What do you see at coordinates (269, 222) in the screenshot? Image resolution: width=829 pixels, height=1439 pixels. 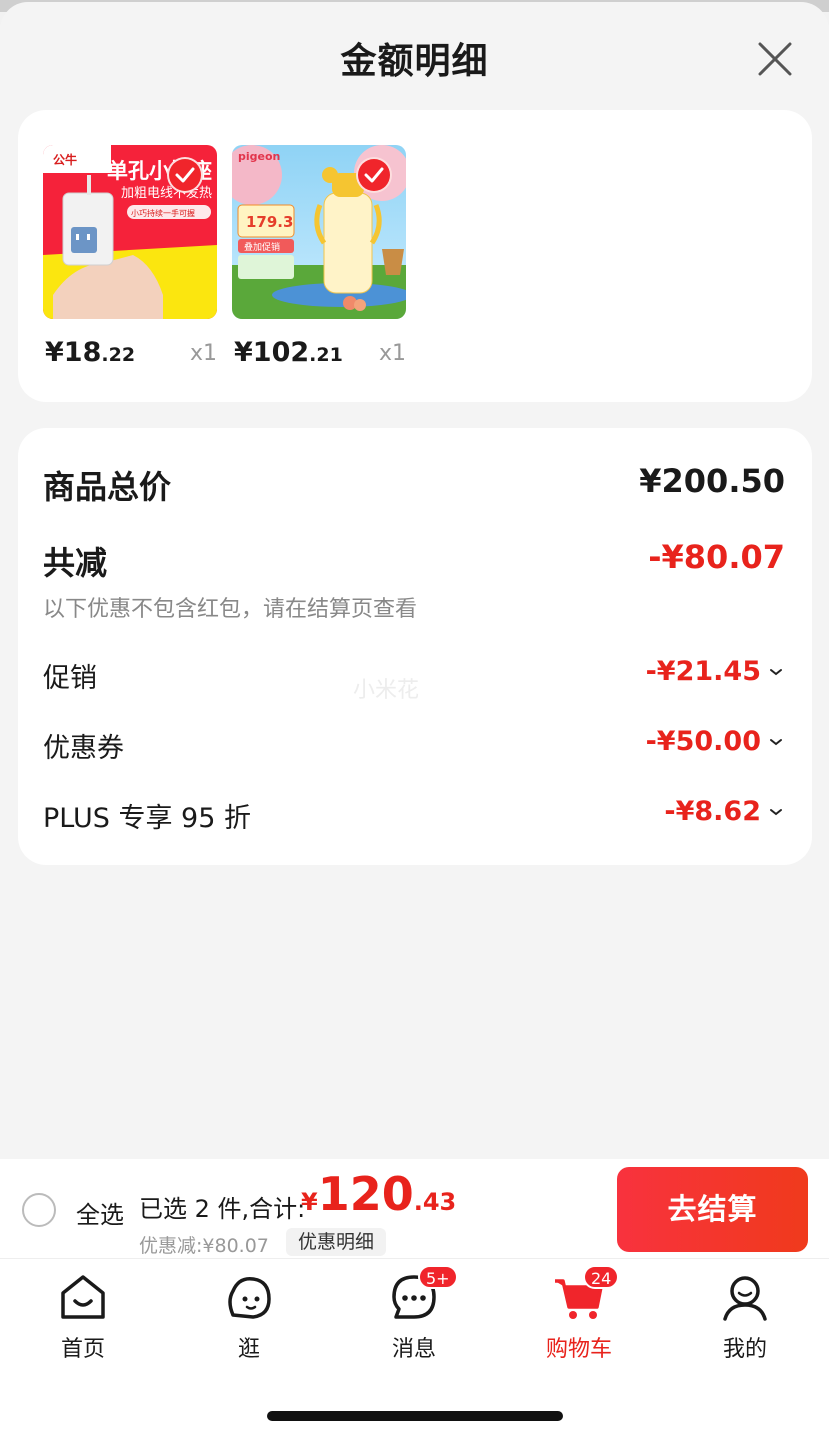 I see `promo-price: 179.3` at bounding box center [269, 222].